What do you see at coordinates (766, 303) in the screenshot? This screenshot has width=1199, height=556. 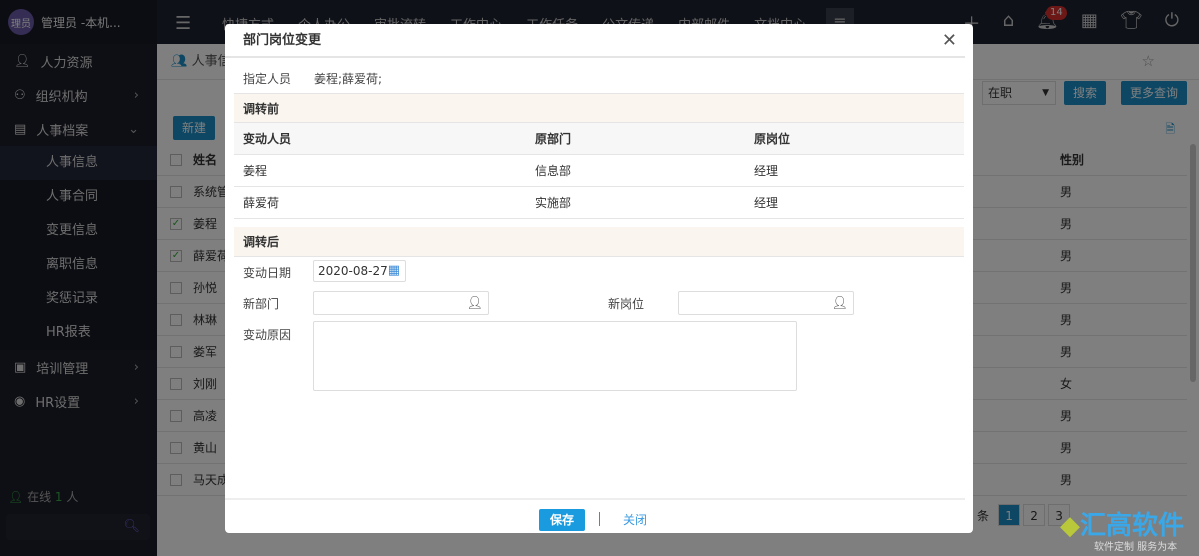 I see `new-post-input: 👤︎` at bounding box center [766, 303].